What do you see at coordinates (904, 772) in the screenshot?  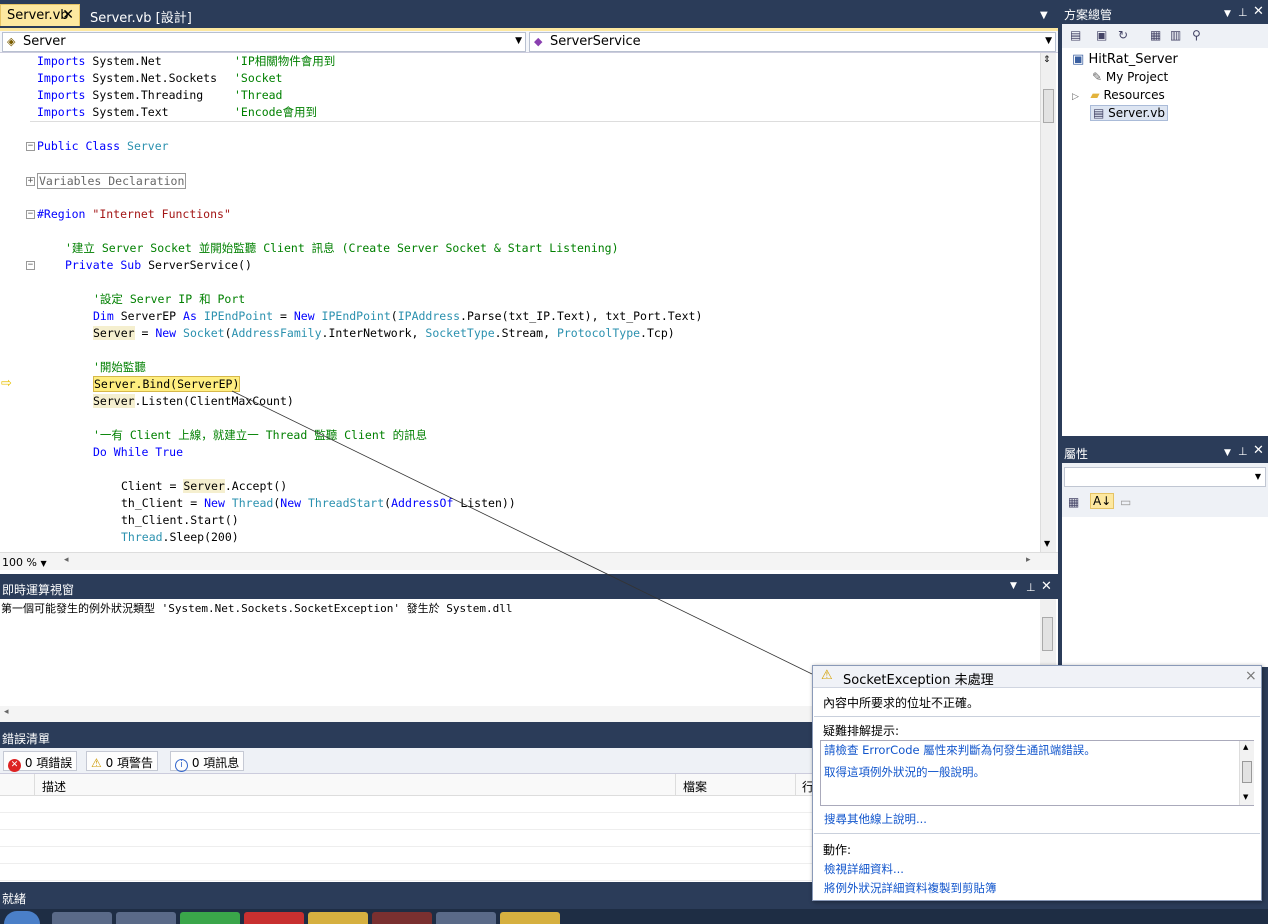 I see `tip-link: 取得這項例外狀況的一般說明。` at bounding box center [904, 772].